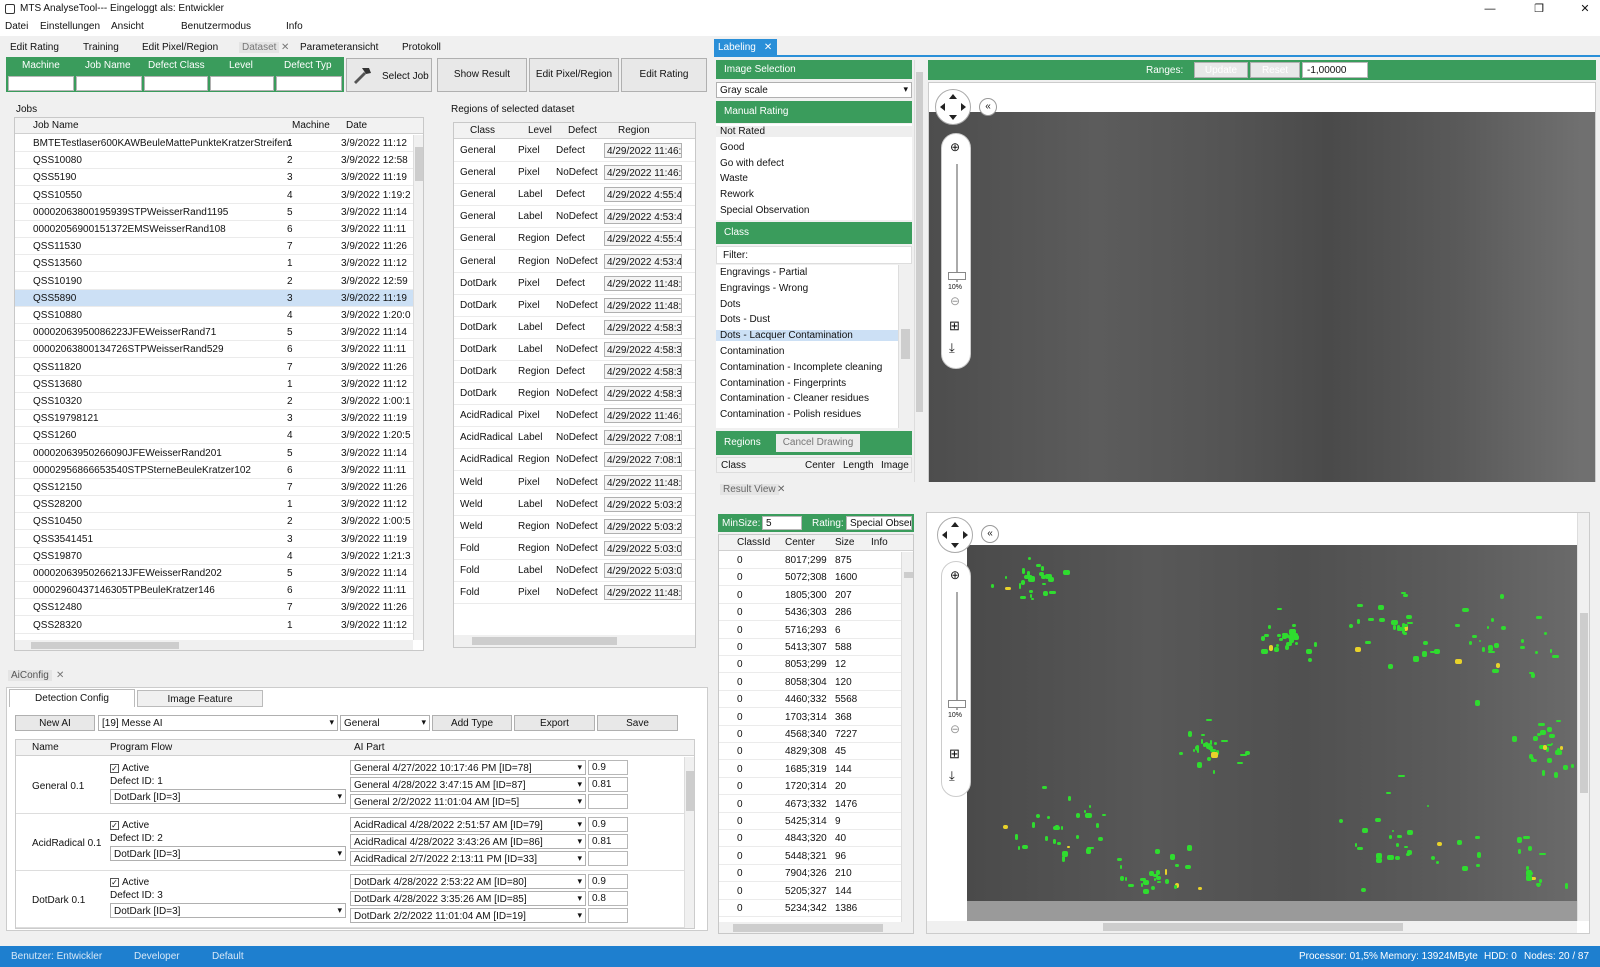  Describe the element at coordinates (214, 195) in the screenshot. I see `table-row: QSS10550 4 3/9/2022 1:19:2` at that location.